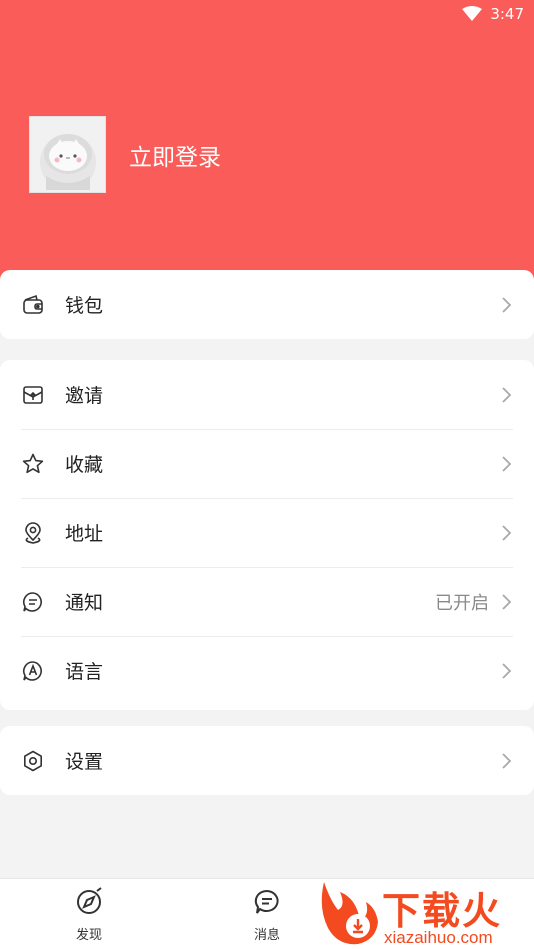 The height and width of the screenshot is (949, 534). Describe the element at coordinates (442, 911) in the screenshot. I see `watermark-title: 下载火` at that location.